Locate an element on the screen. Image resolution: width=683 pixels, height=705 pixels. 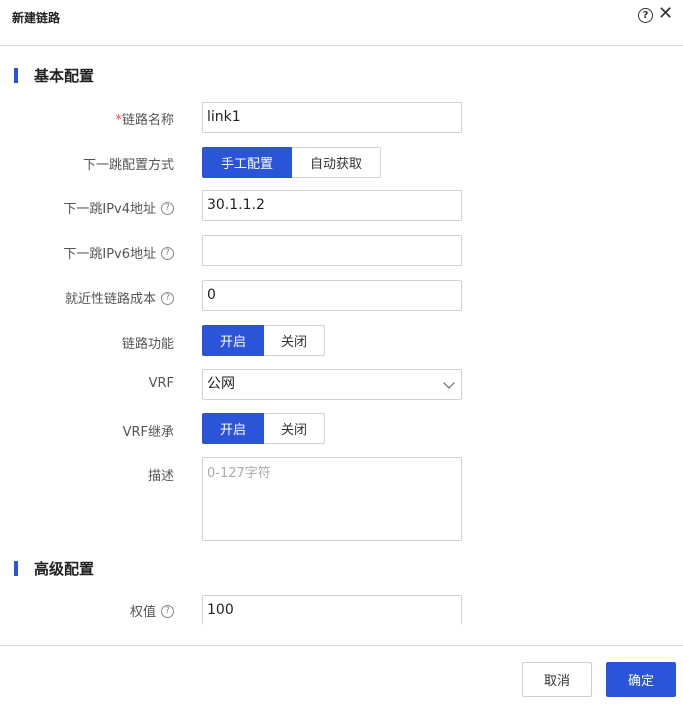
vrf-select-value: 公网 is located at coordinates (221, 384).